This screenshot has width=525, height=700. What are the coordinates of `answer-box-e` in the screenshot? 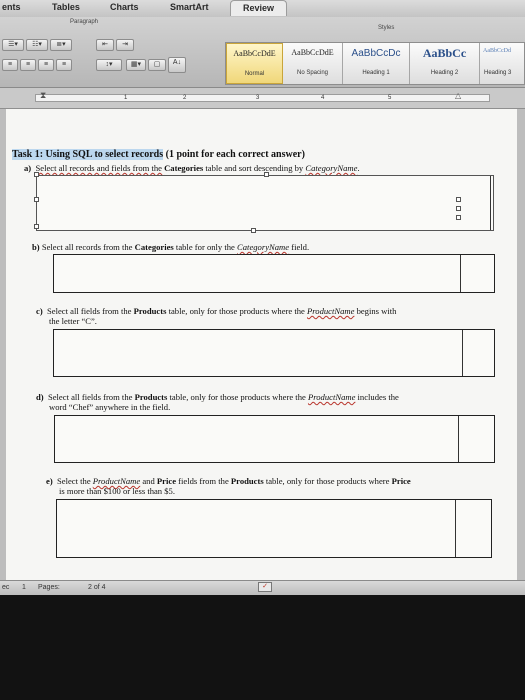 It's located at (274, 528).